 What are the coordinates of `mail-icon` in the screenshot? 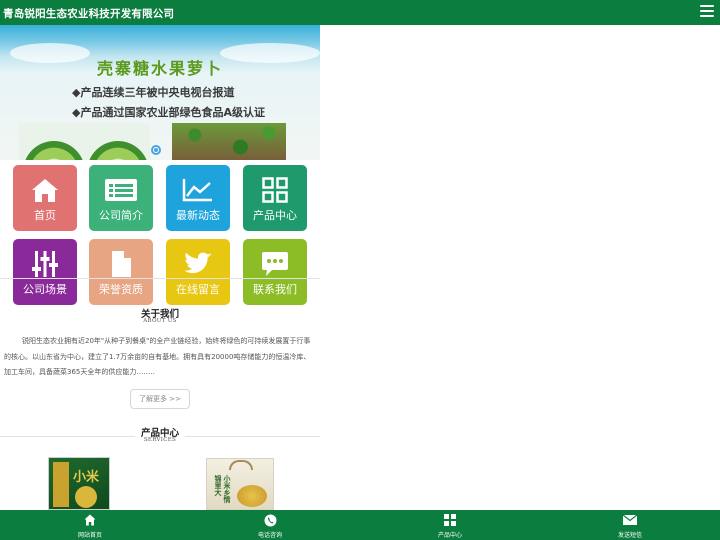 It's located at (630, 520).